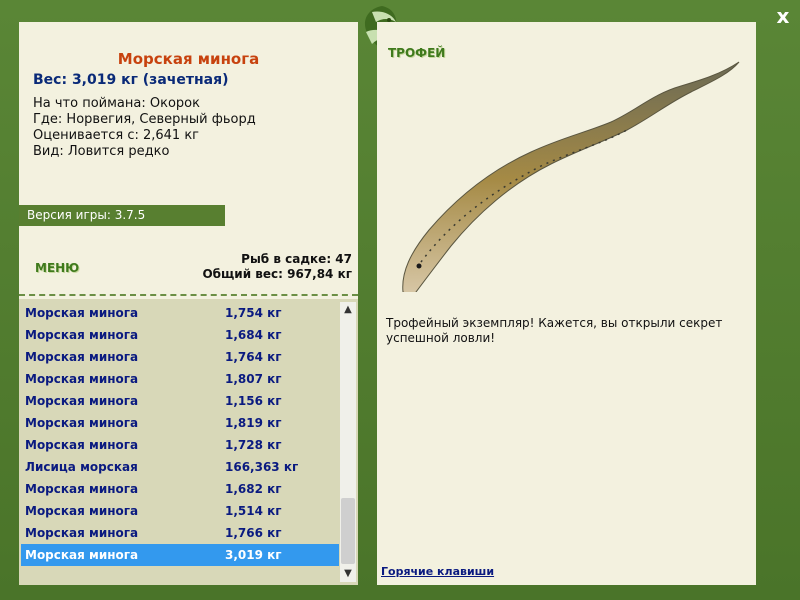  I want to click on catch-fish-name: Морская минога, so click(188, 59).